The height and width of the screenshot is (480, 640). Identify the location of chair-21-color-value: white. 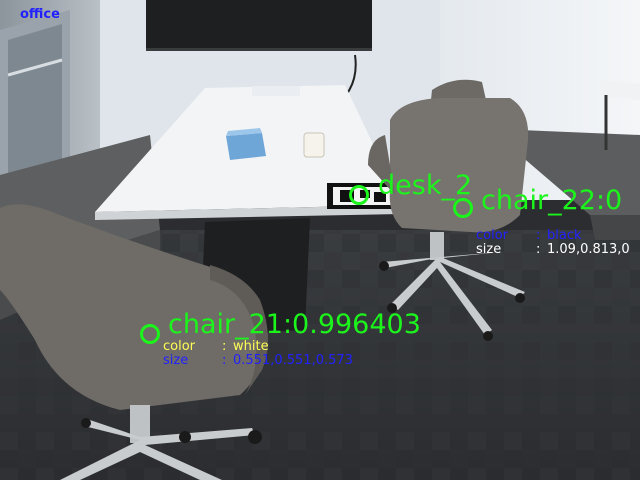
(251, 346).